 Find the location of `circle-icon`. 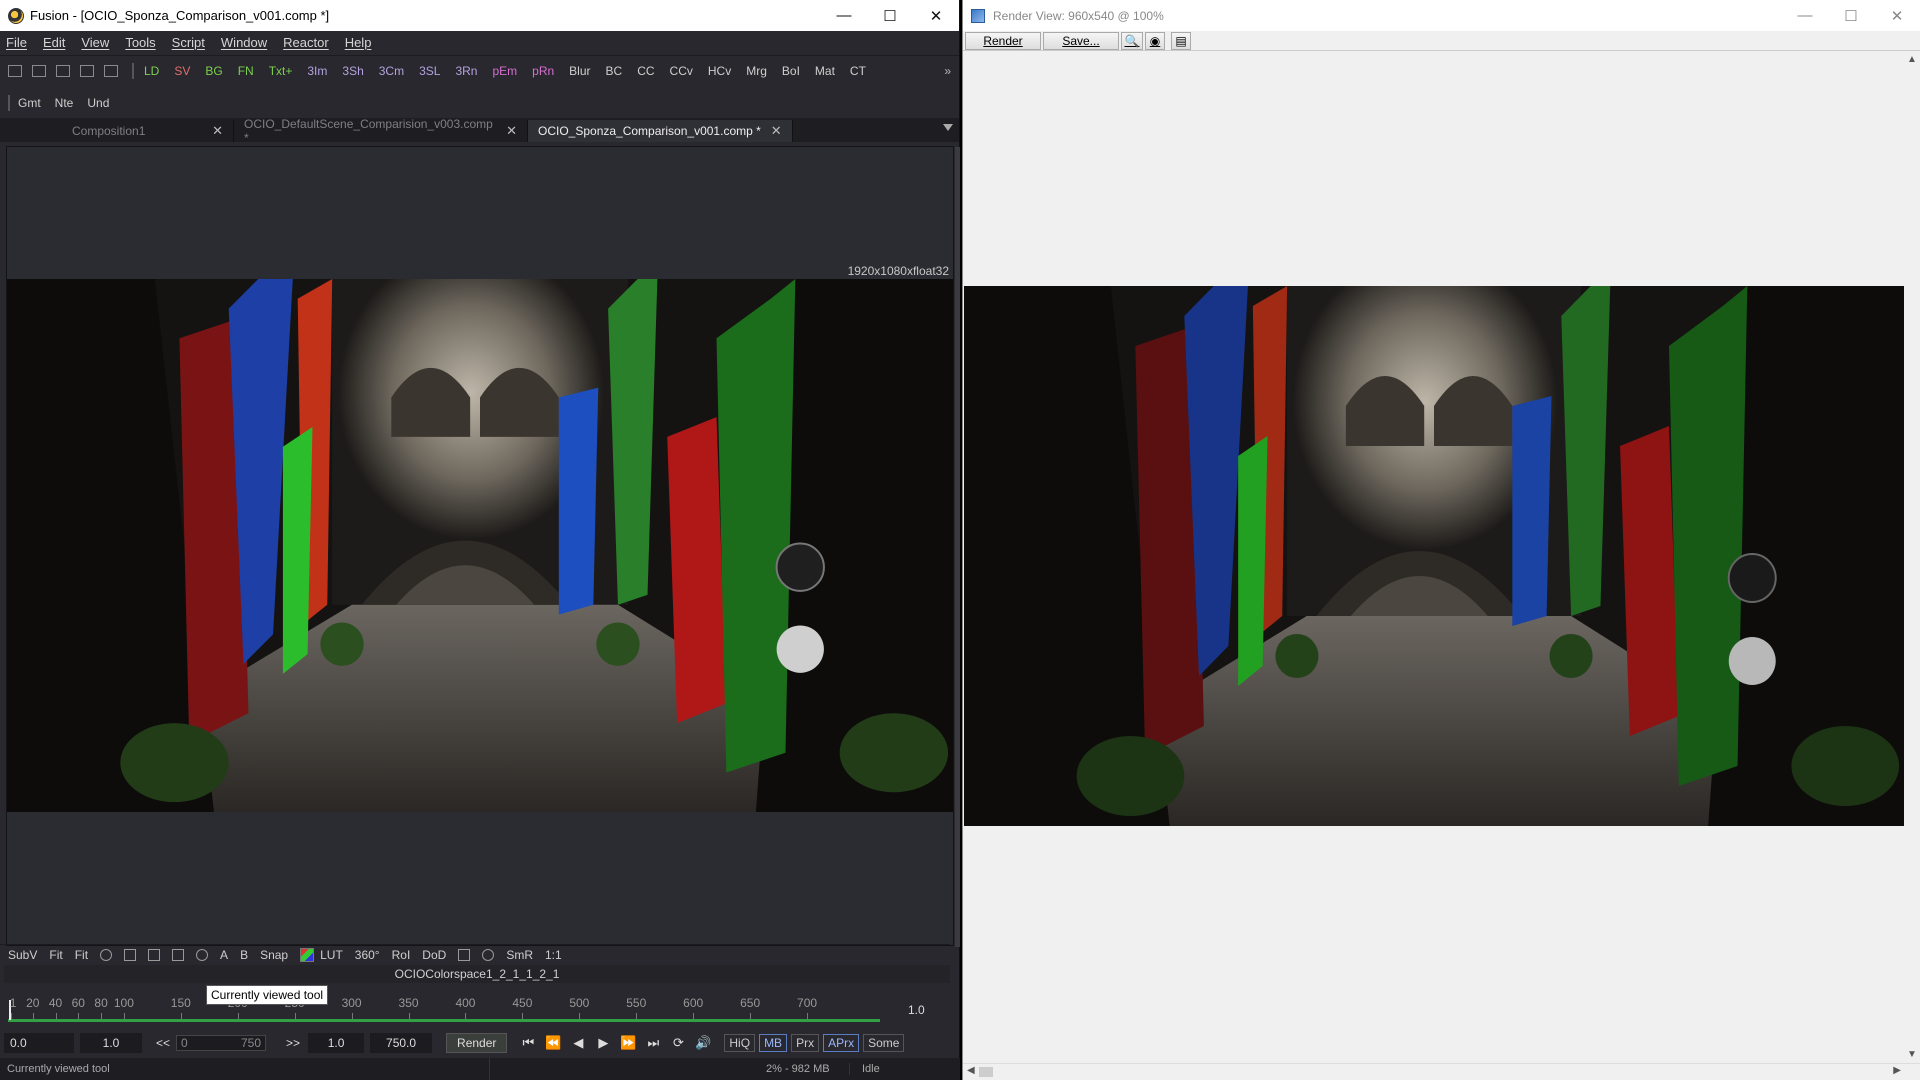

circle-icon is located at coordinates (202, 954).